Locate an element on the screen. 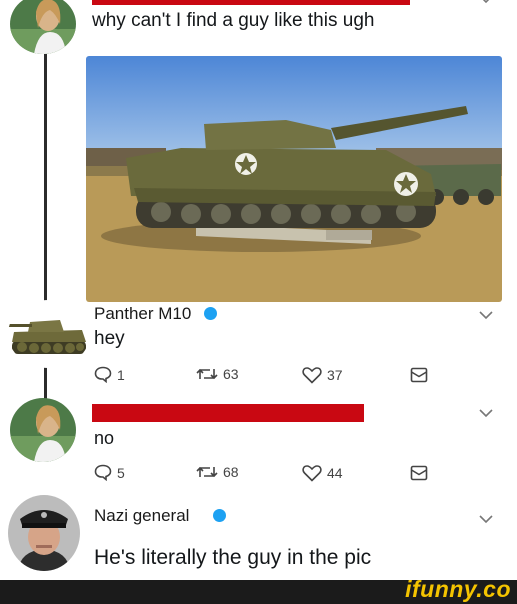 This screenshot has width=517, height=604. like-button: 44 is located at coordinates (322, 473).